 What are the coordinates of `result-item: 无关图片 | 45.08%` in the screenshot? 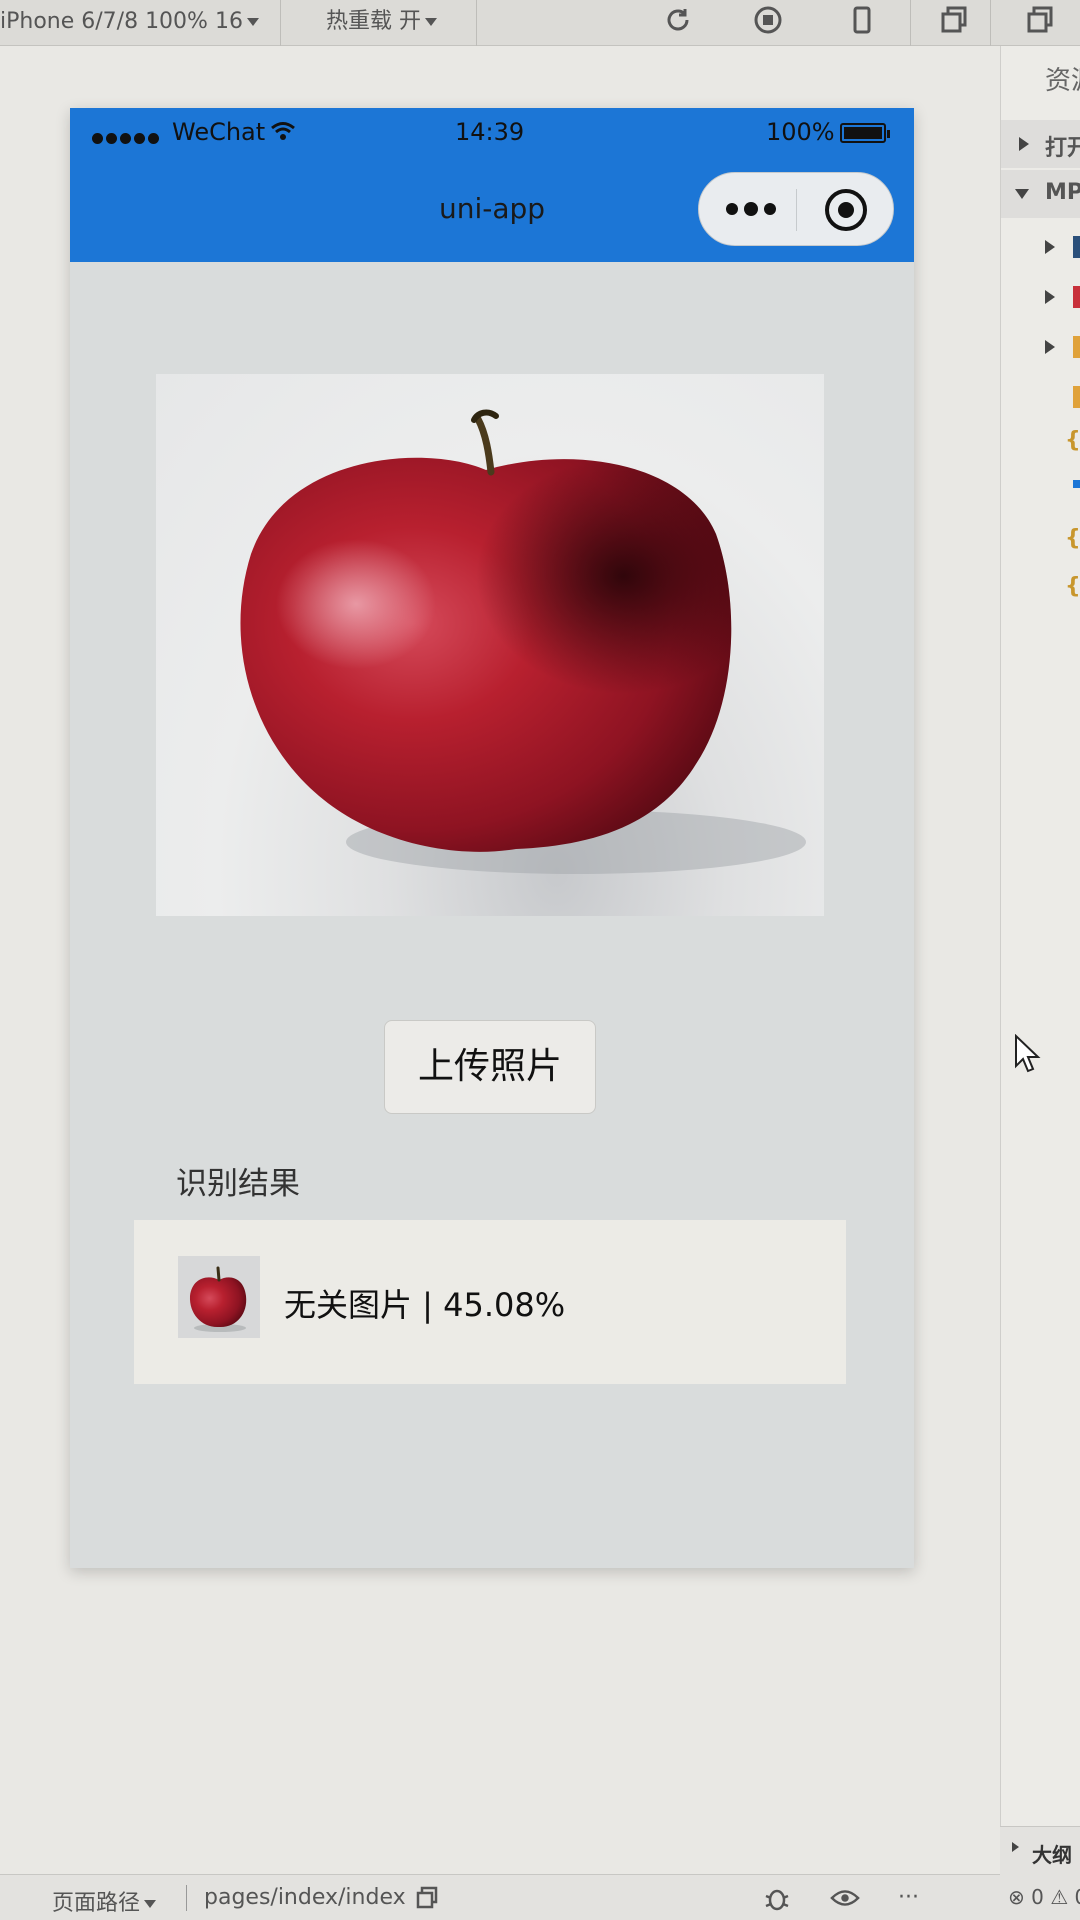 It's located at (490, 1302).